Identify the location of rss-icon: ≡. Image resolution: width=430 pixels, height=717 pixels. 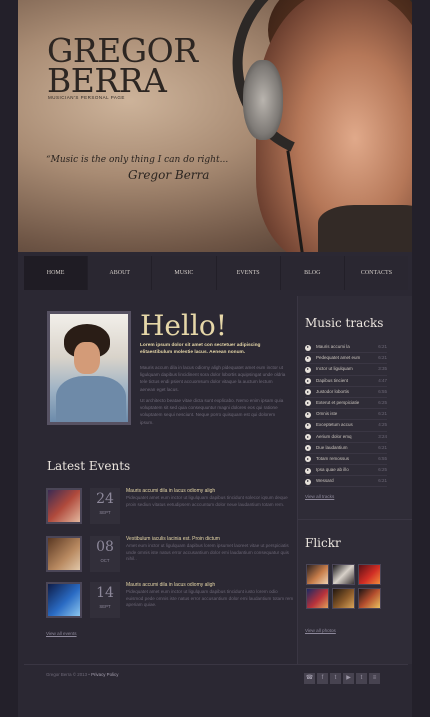
(374, 678).